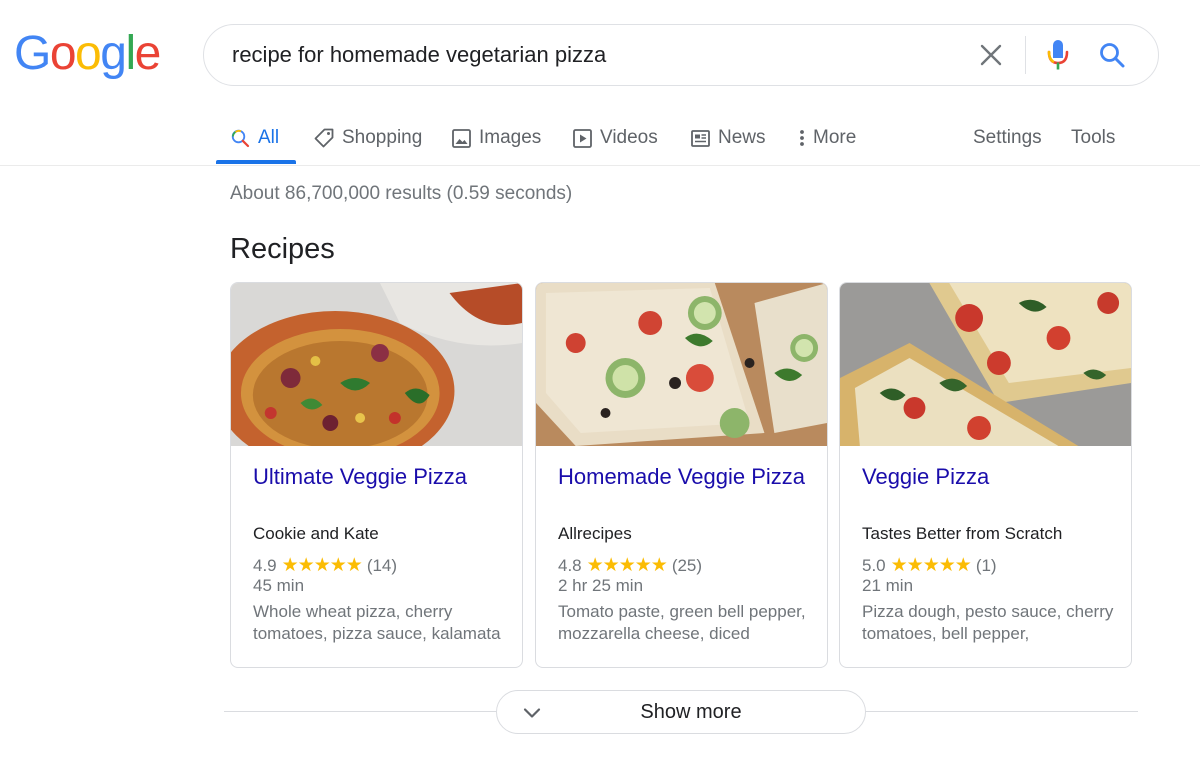 Image resolution: width=1200 pixels, height=757 pixels. Describe the element at coordinates (986, 565) in the screenshot. I see `review-count: (1)` at that location.